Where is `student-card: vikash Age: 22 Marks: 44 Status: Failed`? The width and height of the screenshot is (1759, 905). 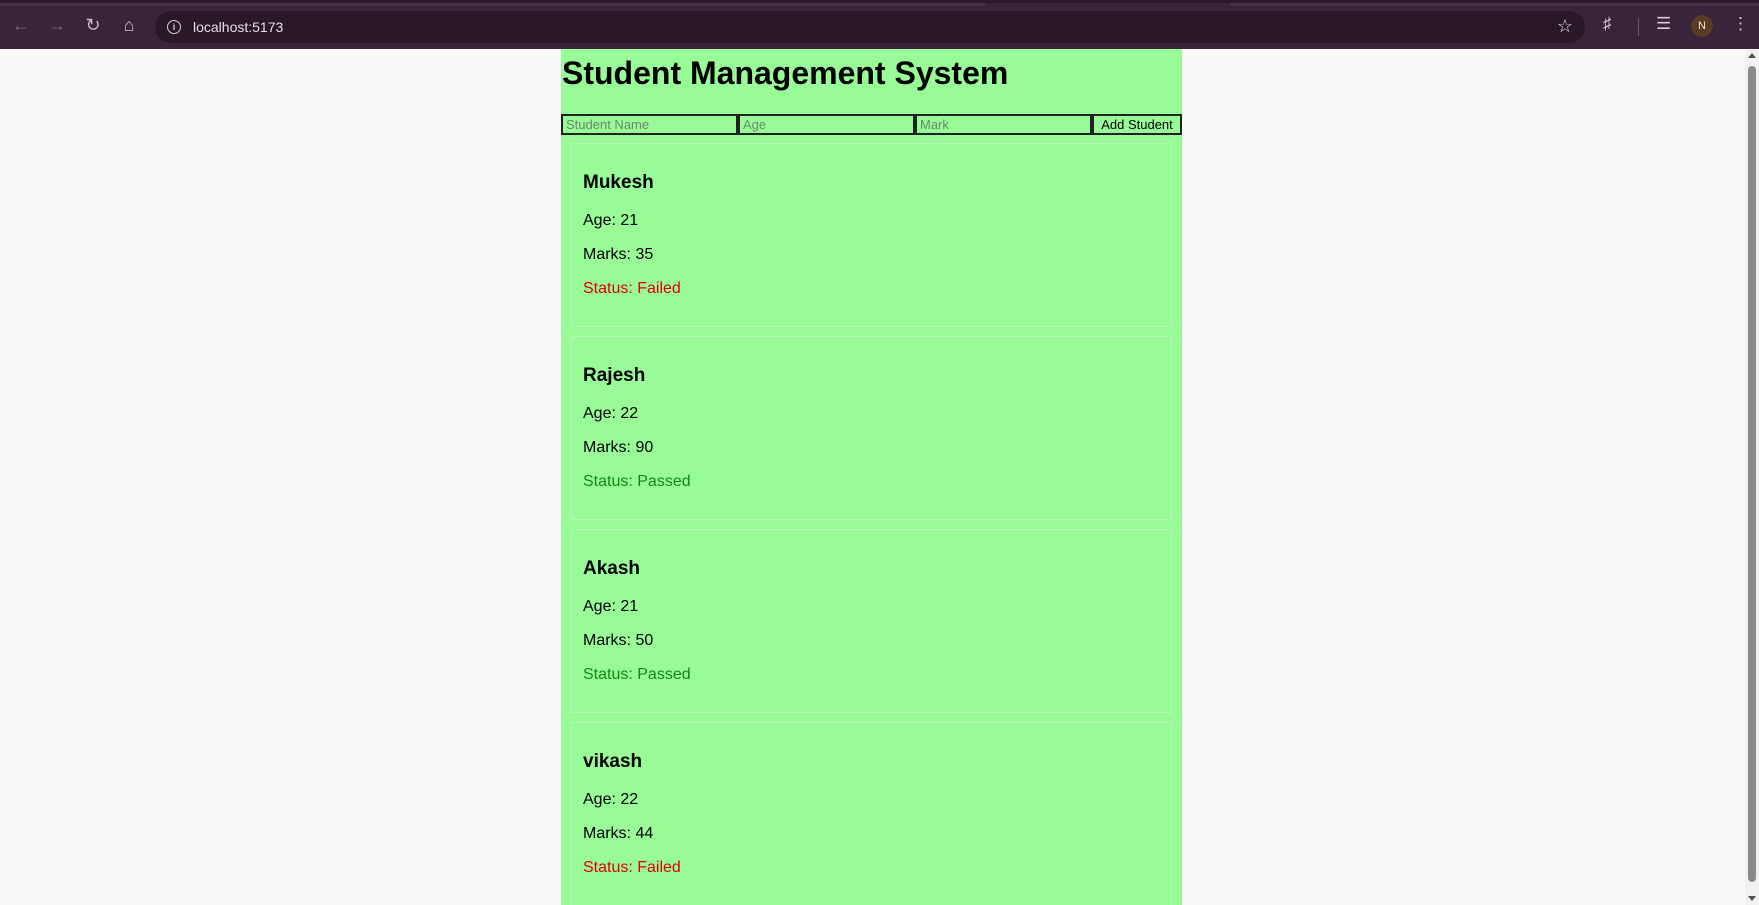
student-card: vikash Age: 22 Marks: 44 Status: Failed is located at coordinates (871, 813).